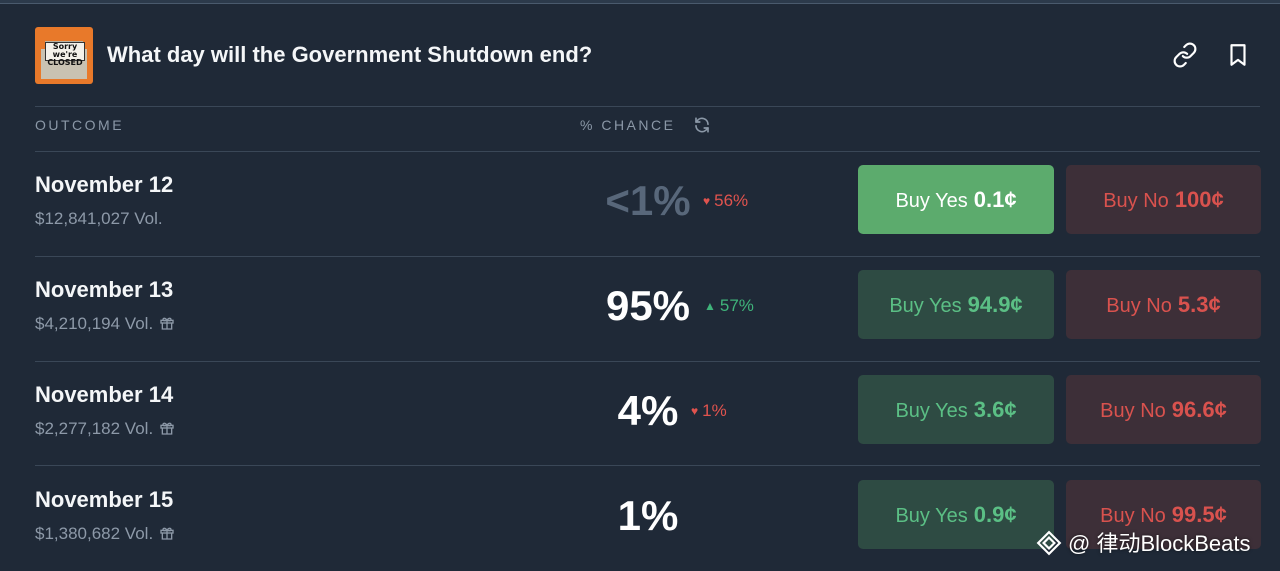  What do you see at coordinates (709, 410) in the screenshot?
I see `chance-change: ♥ 1%` at bounding box center [709, 410].